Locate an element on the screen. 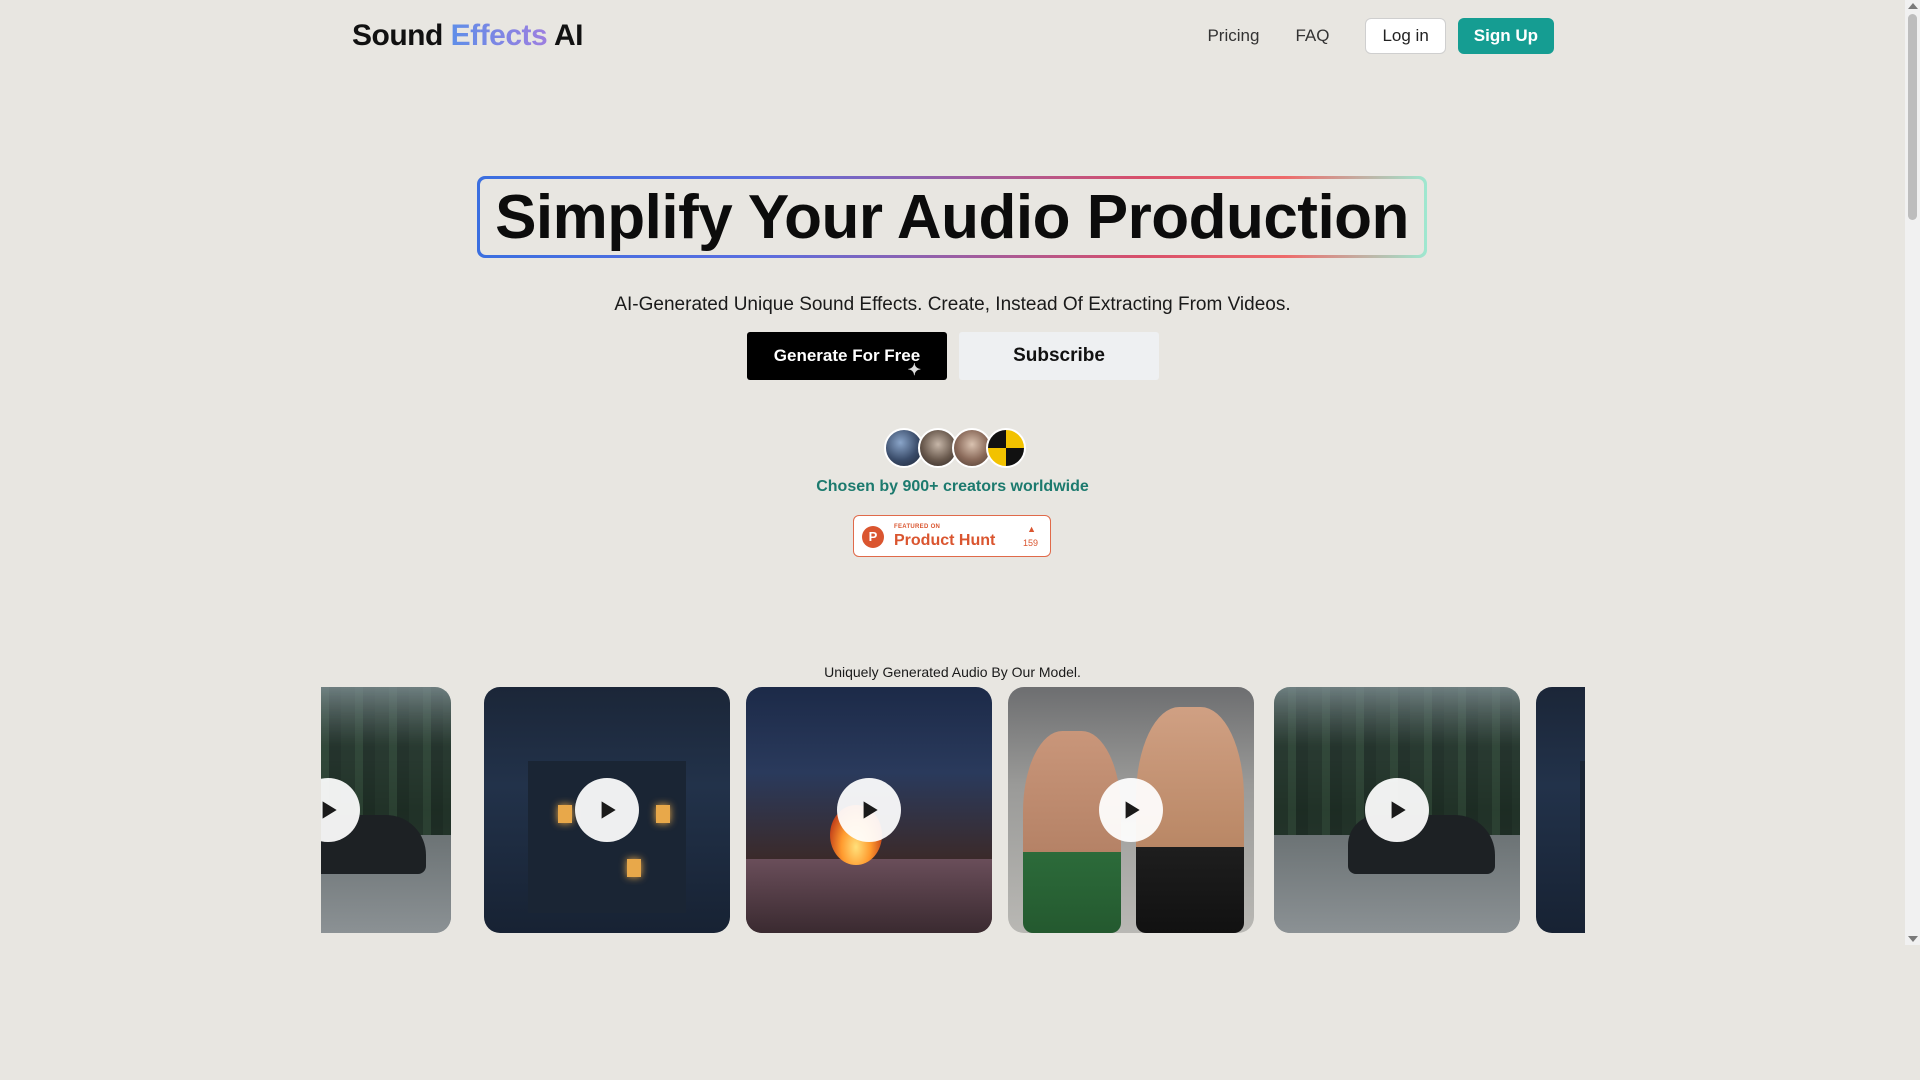  login-button: Log in is located at coordinates (1405, 36).